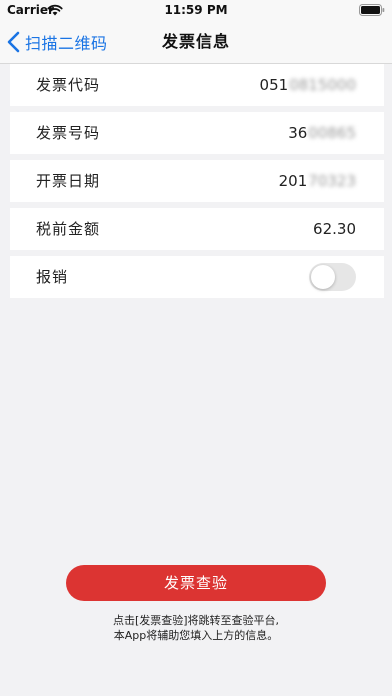 This screenshot has width=392, height=696. Describe the element at coordinates (323, 277) in the screenshot. I see `toggle-knob` at that location.